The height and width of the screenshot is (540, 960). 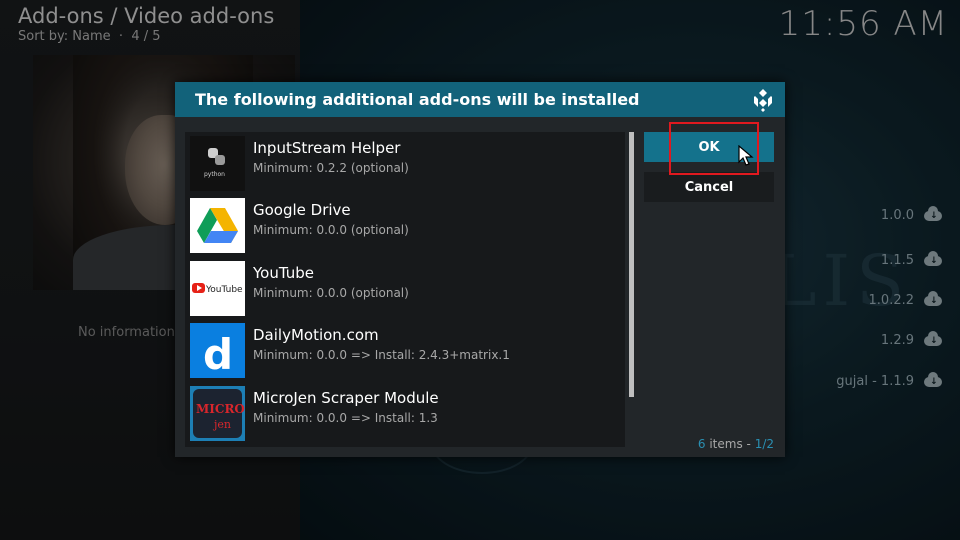 What do you see at coordinates (763, 100) in the screenshot?
I see `kodi-logo-icon` at bounding box center [763, 100].